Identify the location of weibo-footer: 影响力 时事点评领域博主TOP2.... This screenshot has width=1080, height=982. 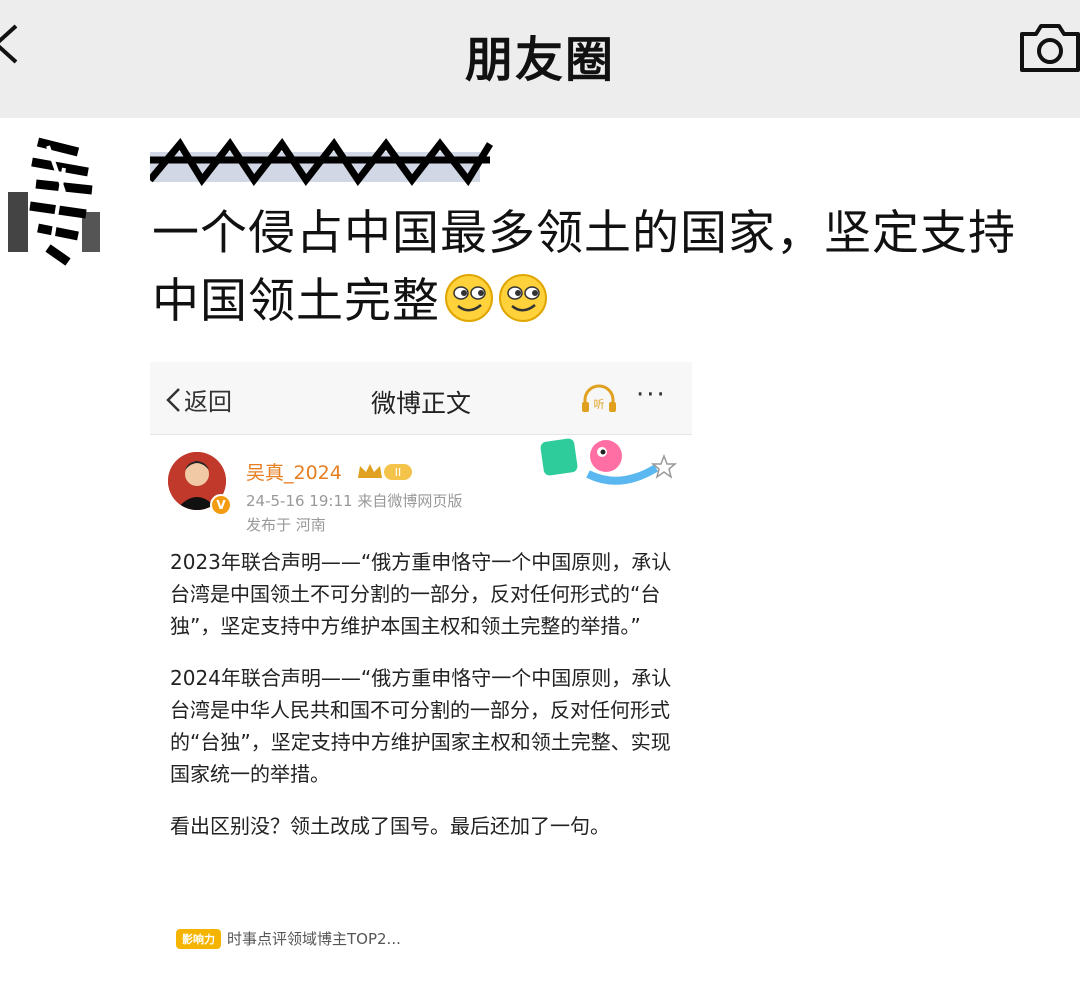
(288, 938).